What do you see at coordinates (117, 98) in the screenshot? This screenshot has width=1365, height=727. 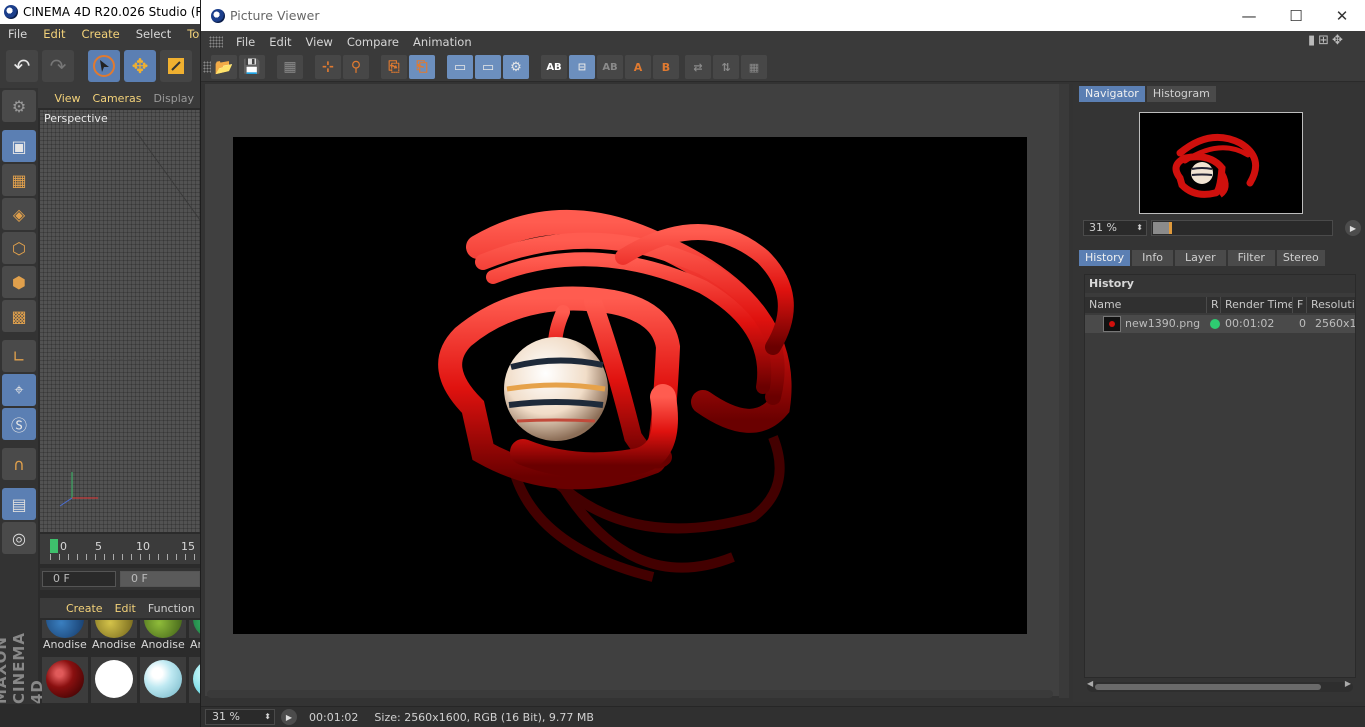 I see `viewport-menu-cameras: Cameras` at bounding box center [117, 98].